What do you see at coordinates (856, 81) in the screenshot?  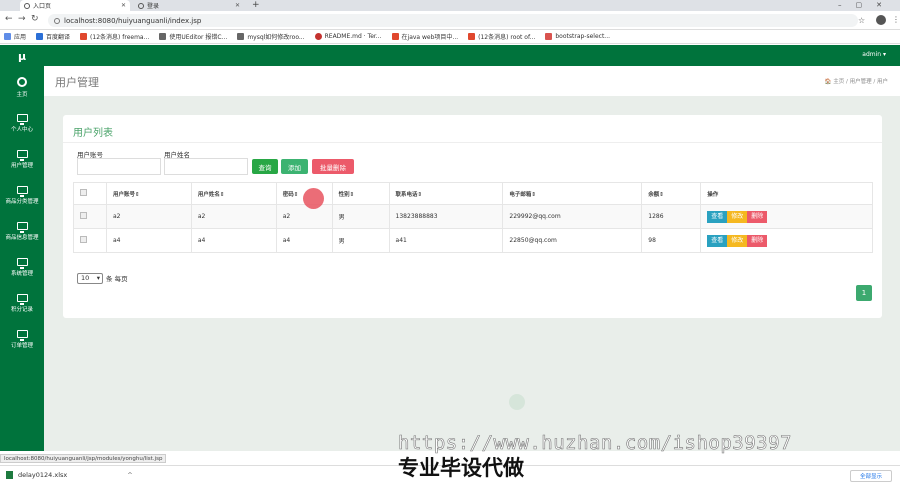 I see `breadcrumb: 🏠 主页 / 用户管理 / 用户` at bounding box center [856, 81].